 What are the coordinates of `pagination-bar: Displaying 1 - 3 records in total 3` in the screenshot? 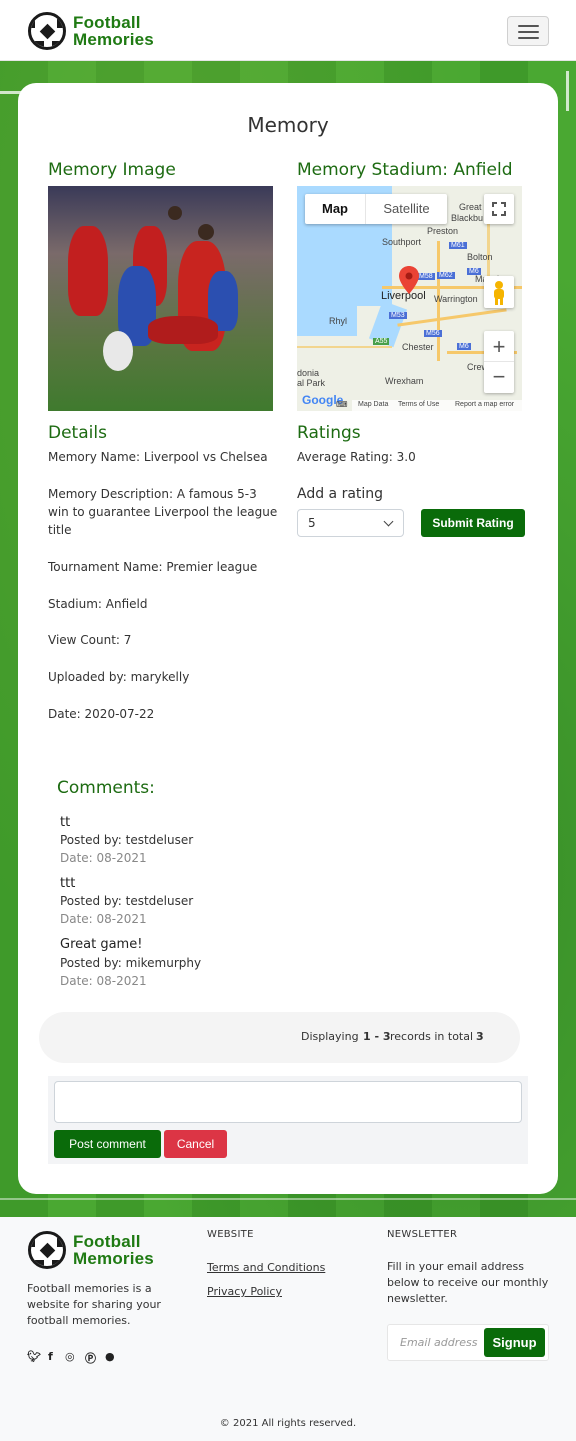 It's located at (279, 1037).